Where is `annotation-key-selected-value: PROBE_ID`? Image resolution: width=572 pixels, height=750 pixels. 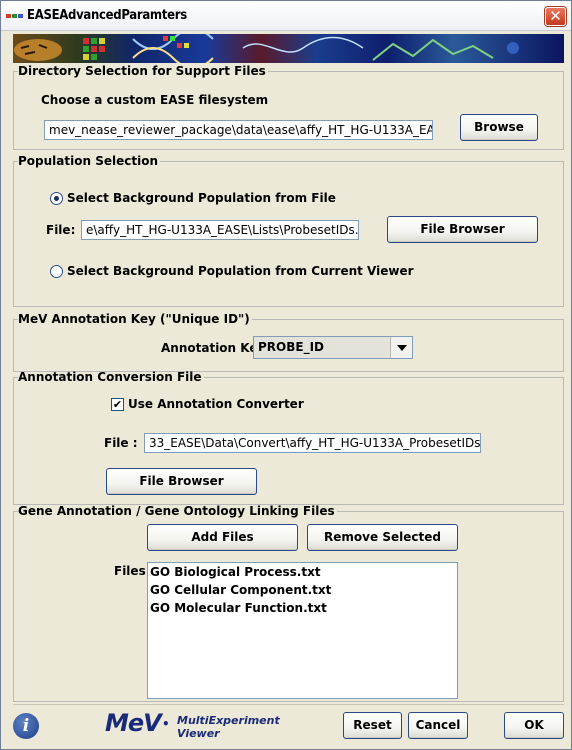 annotation-key-selected-value: PROBE_ID is located at coordinates (291, 347).